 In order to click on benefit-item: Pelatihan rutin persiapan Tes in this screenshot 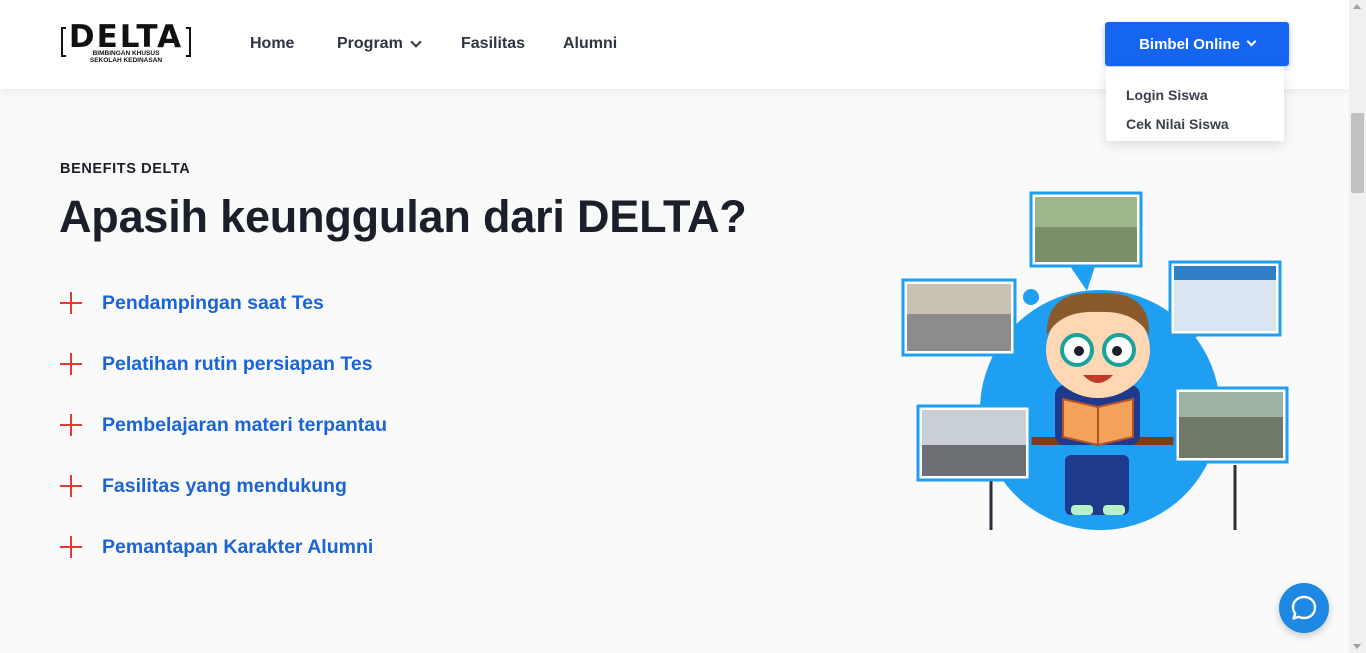, I will do `click(216, 364)`.